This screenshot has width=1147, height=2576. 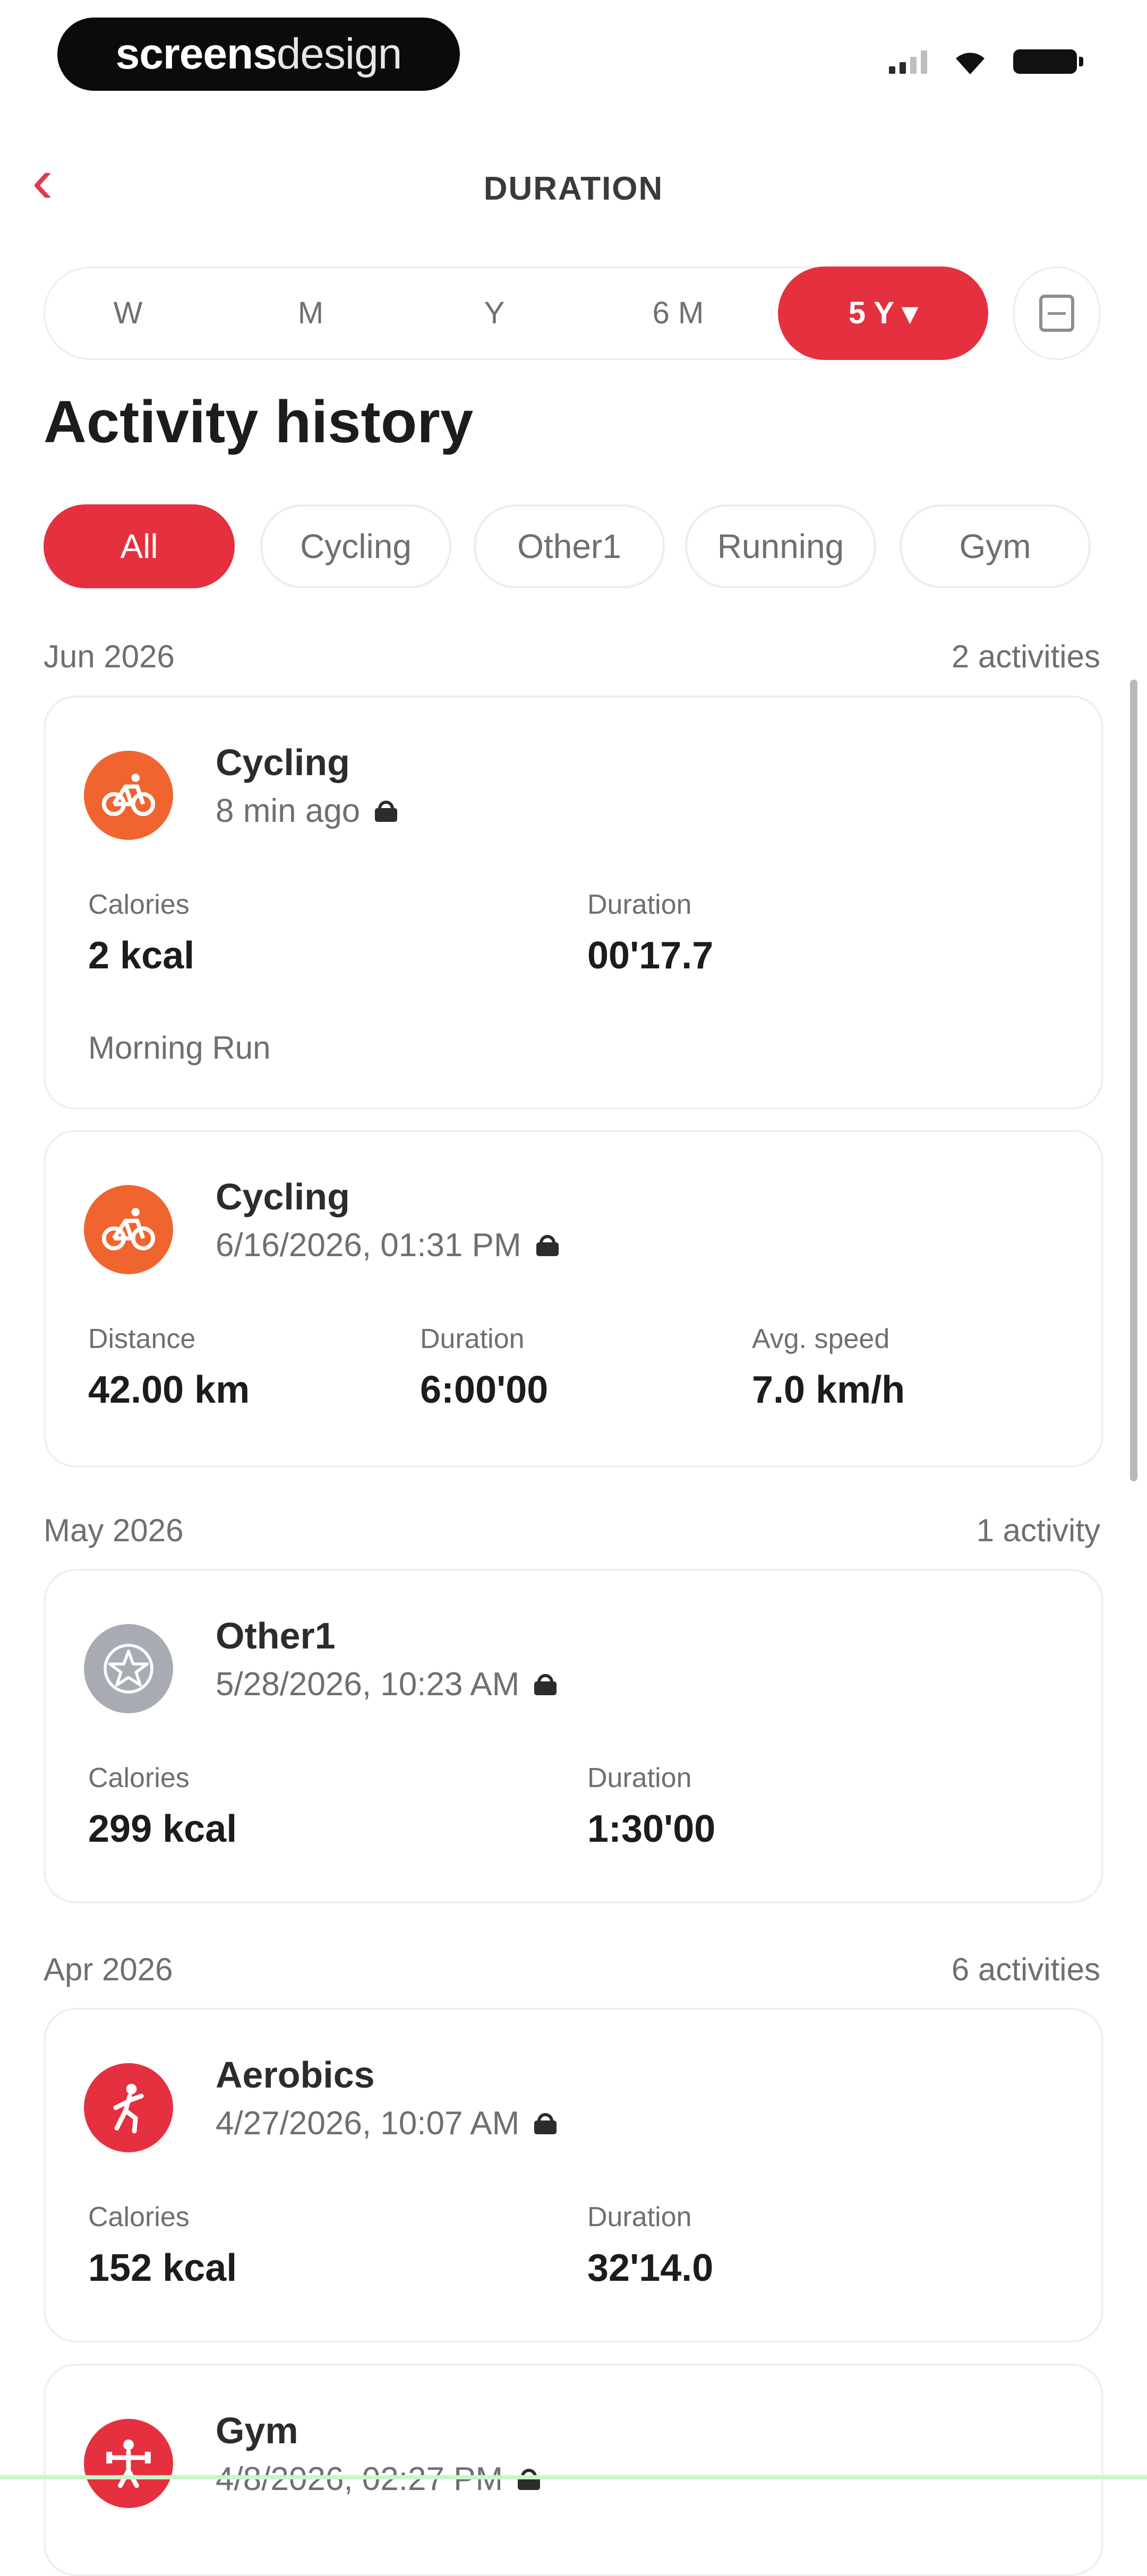 I want to click on activity-time: 5/28/2026, 10:23 AM, so click(x=387, y=1684).